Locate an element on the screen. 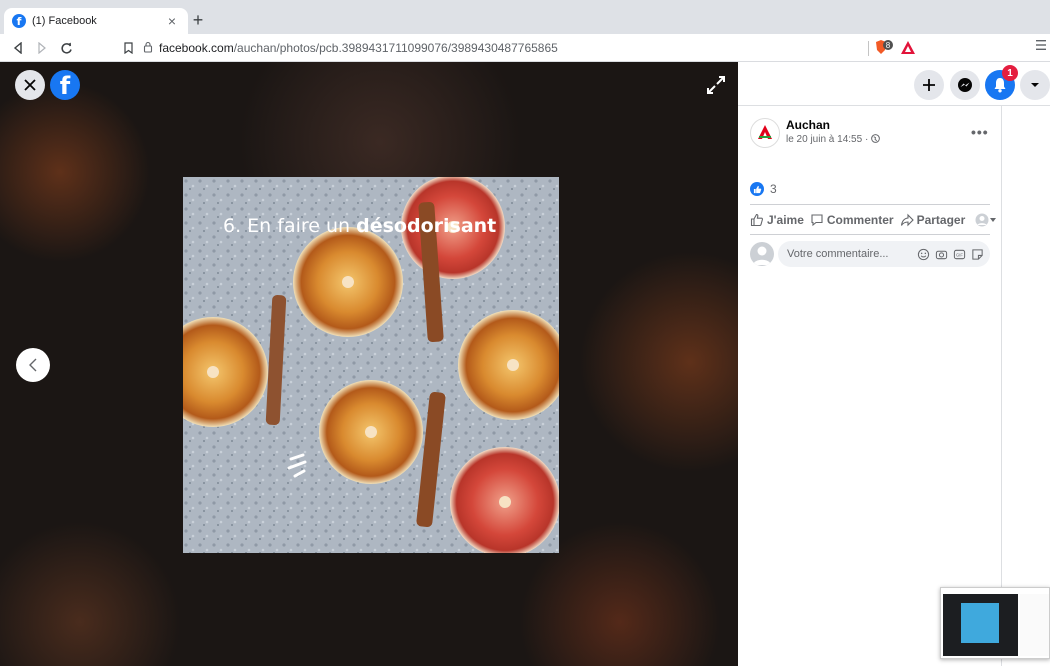 The height and width of the screenshot is (666, 1050). photo-caption: 6. En faire un désodorisant is located at coordinates (359, 226).